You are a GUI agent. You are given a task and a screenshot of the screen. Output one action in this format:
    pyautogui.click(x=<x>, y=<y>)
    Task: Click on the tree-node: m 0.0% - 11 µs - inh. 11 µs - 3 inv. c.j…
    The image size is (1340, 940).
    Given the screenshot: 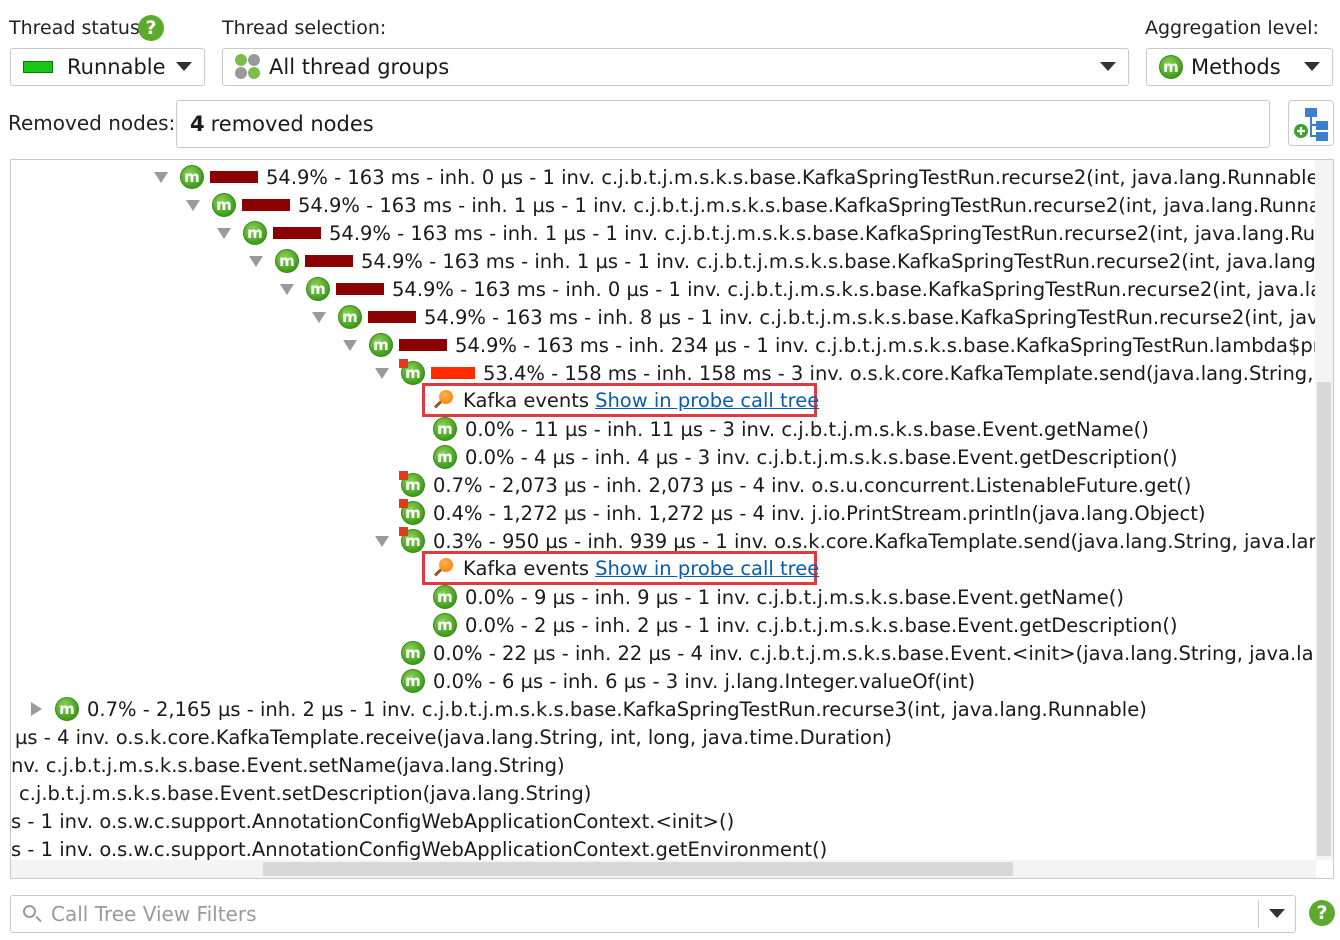 What is the action you would take?
    pyautogui.click(x=791, y=429)
    